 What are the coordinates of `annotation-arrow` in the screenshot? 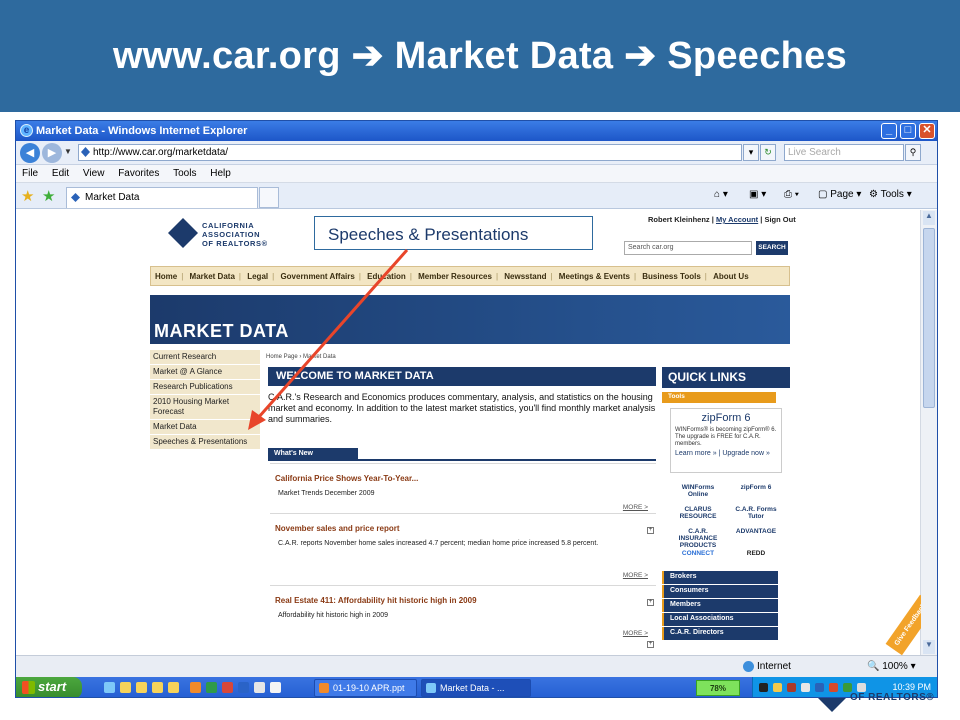 It's located at (328, 339).